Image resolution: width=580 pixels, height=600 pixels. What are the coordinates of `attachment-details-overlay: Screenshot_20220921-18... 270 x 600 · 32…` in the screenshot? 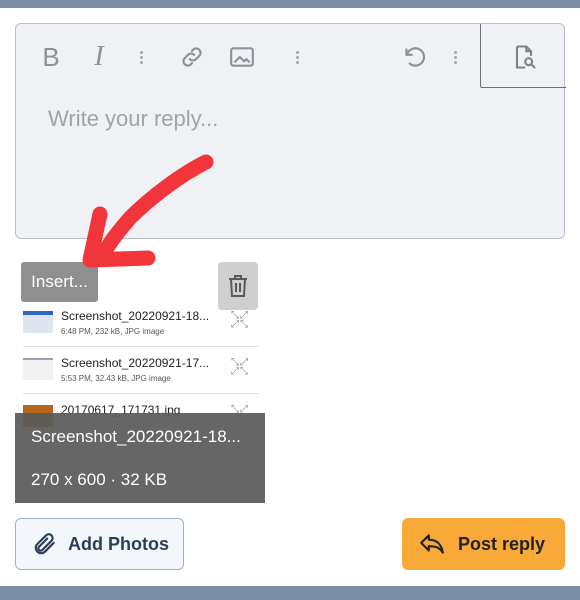 It's located at (140, 458).